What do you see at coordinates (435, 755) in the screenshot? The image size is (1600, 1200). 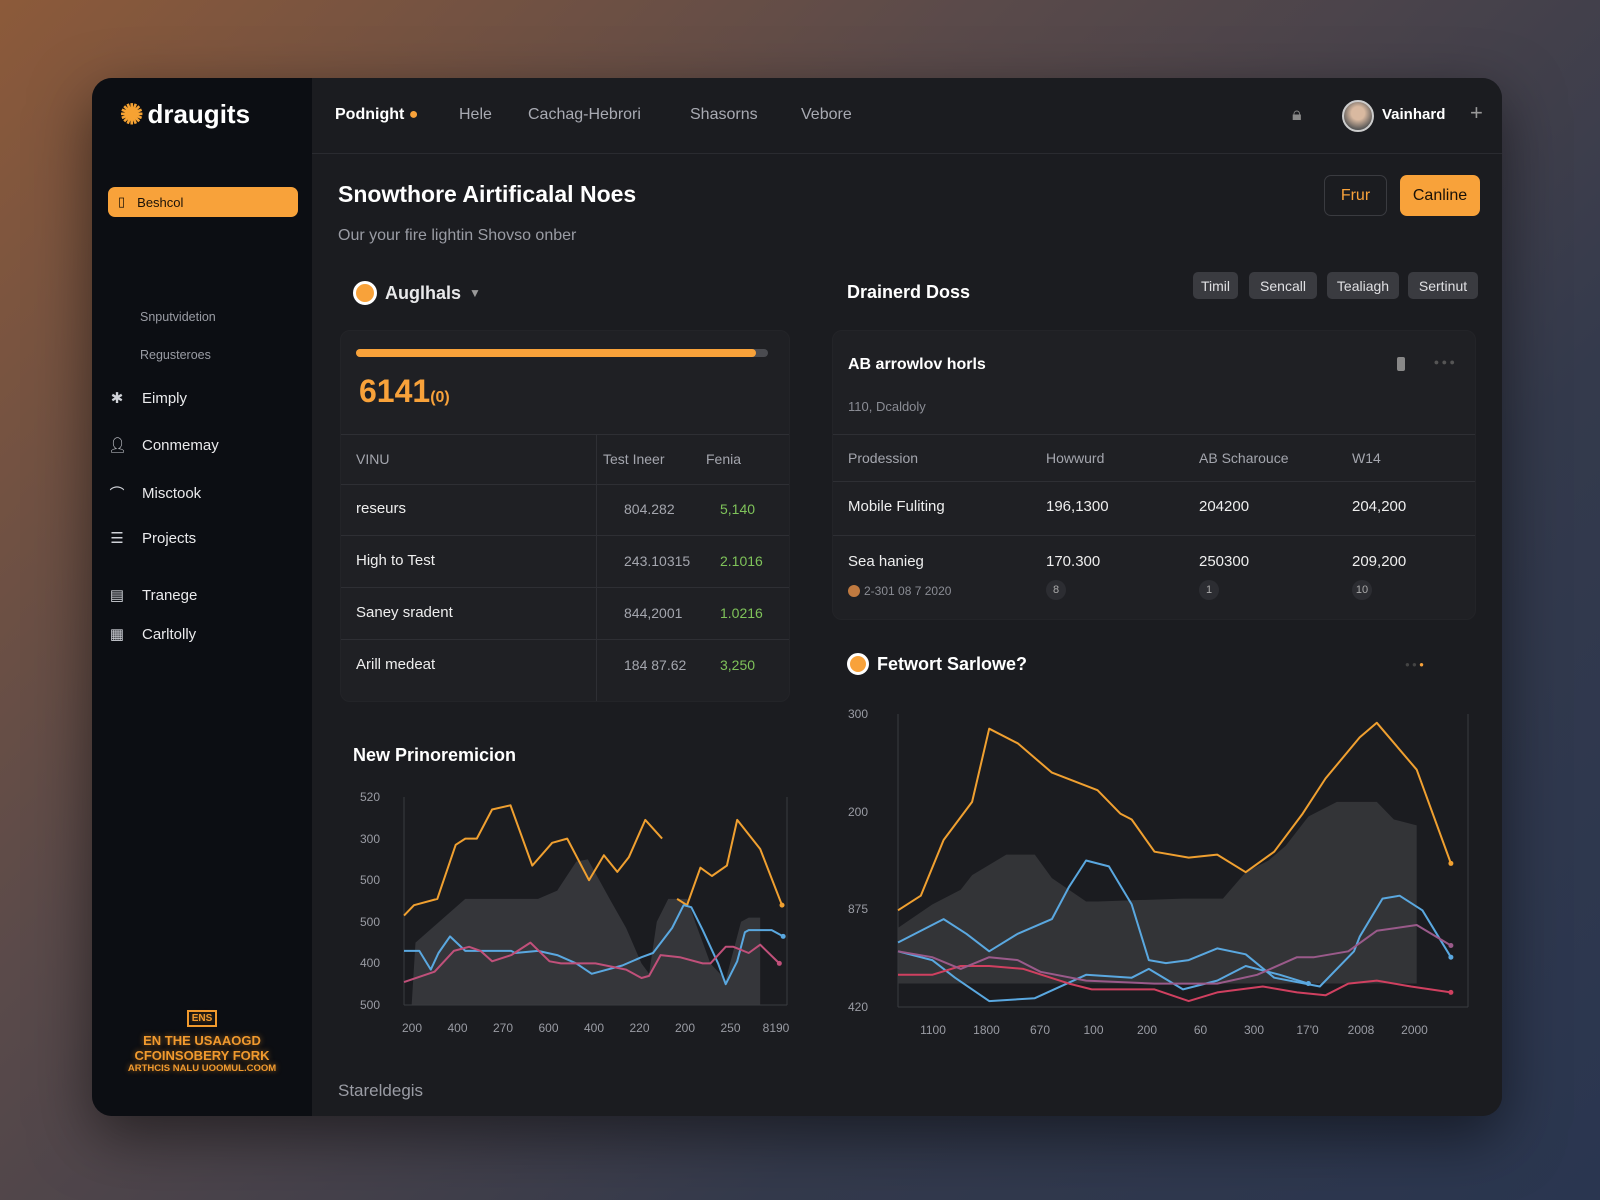 I see `left-chart-title: New Prinoremicion` at bounding box center [435, 755].